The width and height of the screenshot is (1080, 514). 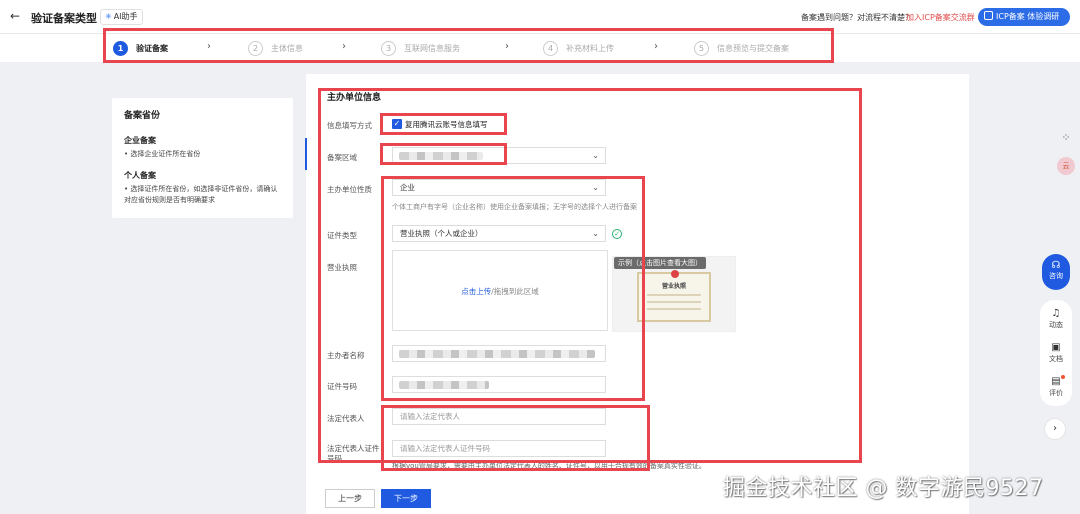 What do you see at coordinates (701, 48) in the screenshot?
I see `step-number: 5` at bounding box center [701, 48].